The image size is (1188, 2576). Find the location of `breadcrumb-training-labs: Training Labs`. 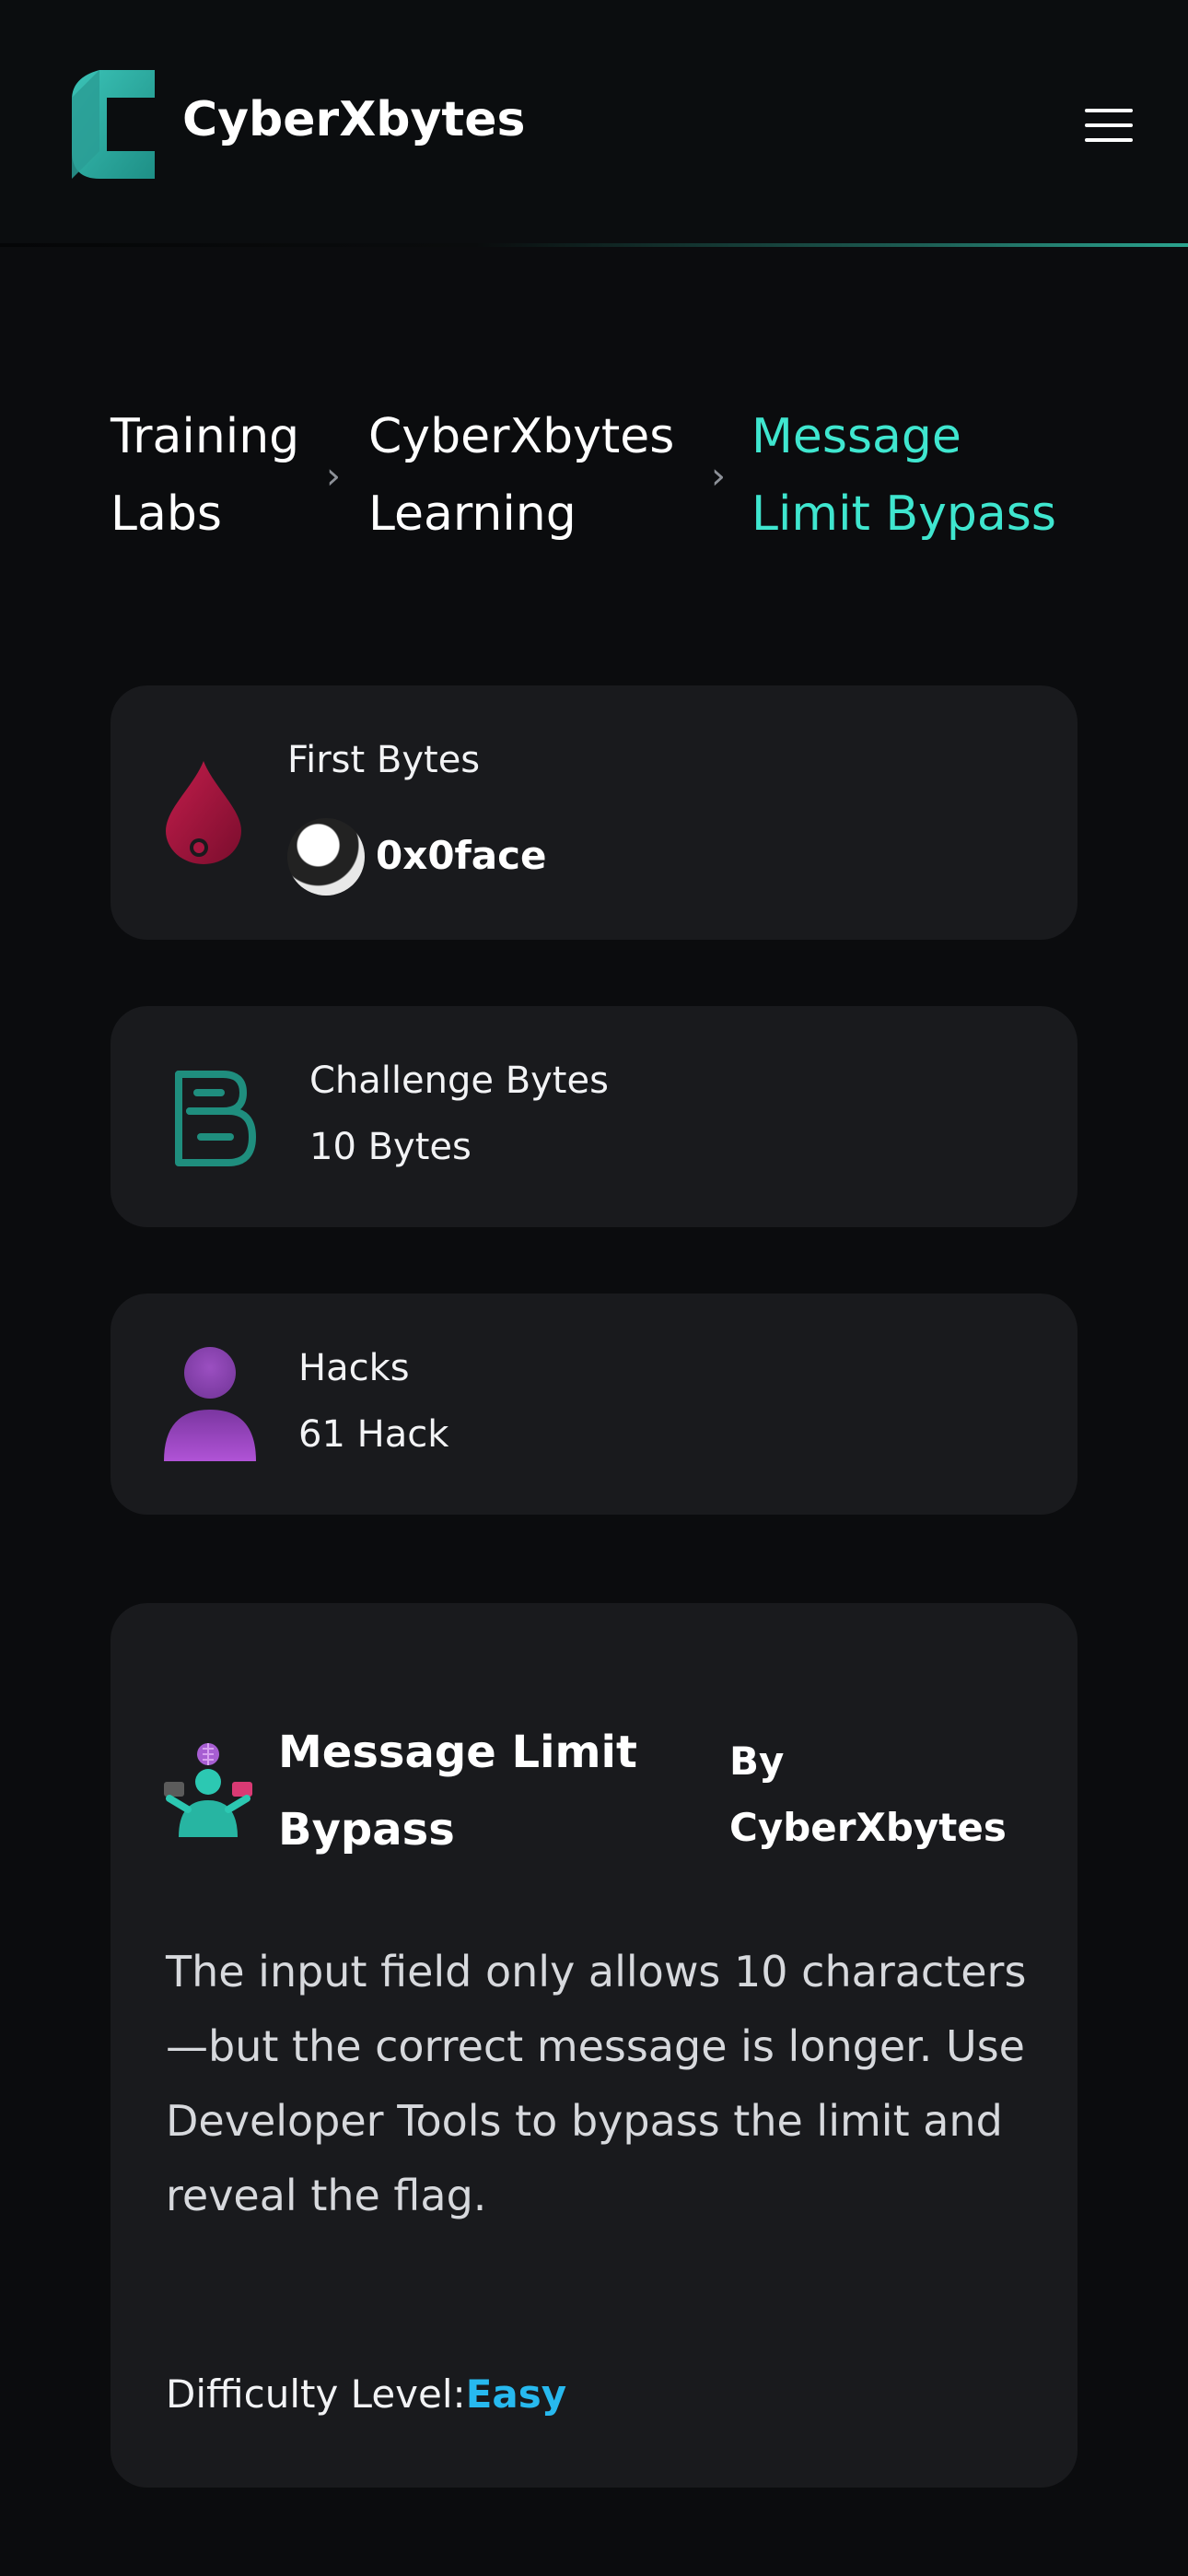

breadcrumb-training-labs: Training Labs is located at coordinates (205, 475).